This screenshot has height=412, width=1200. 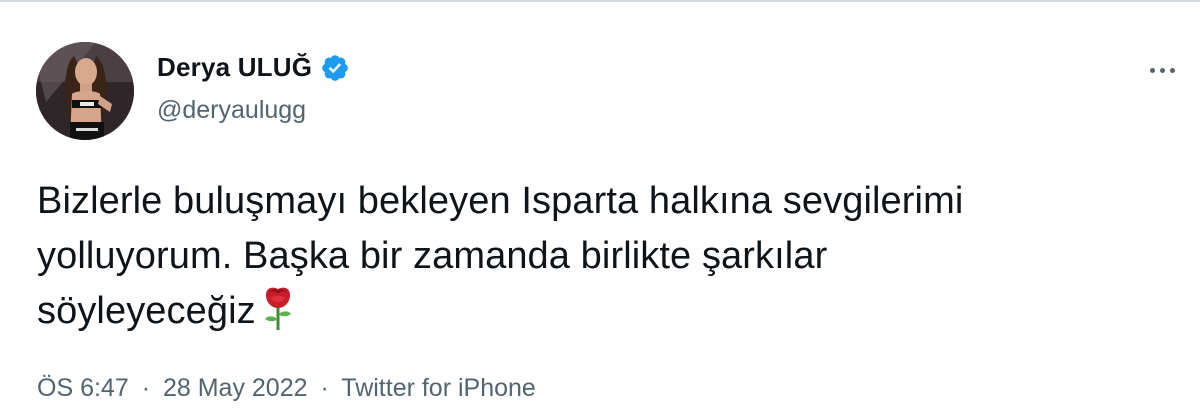 I want to click on more-options-icon, so click(x=1162, y=70).